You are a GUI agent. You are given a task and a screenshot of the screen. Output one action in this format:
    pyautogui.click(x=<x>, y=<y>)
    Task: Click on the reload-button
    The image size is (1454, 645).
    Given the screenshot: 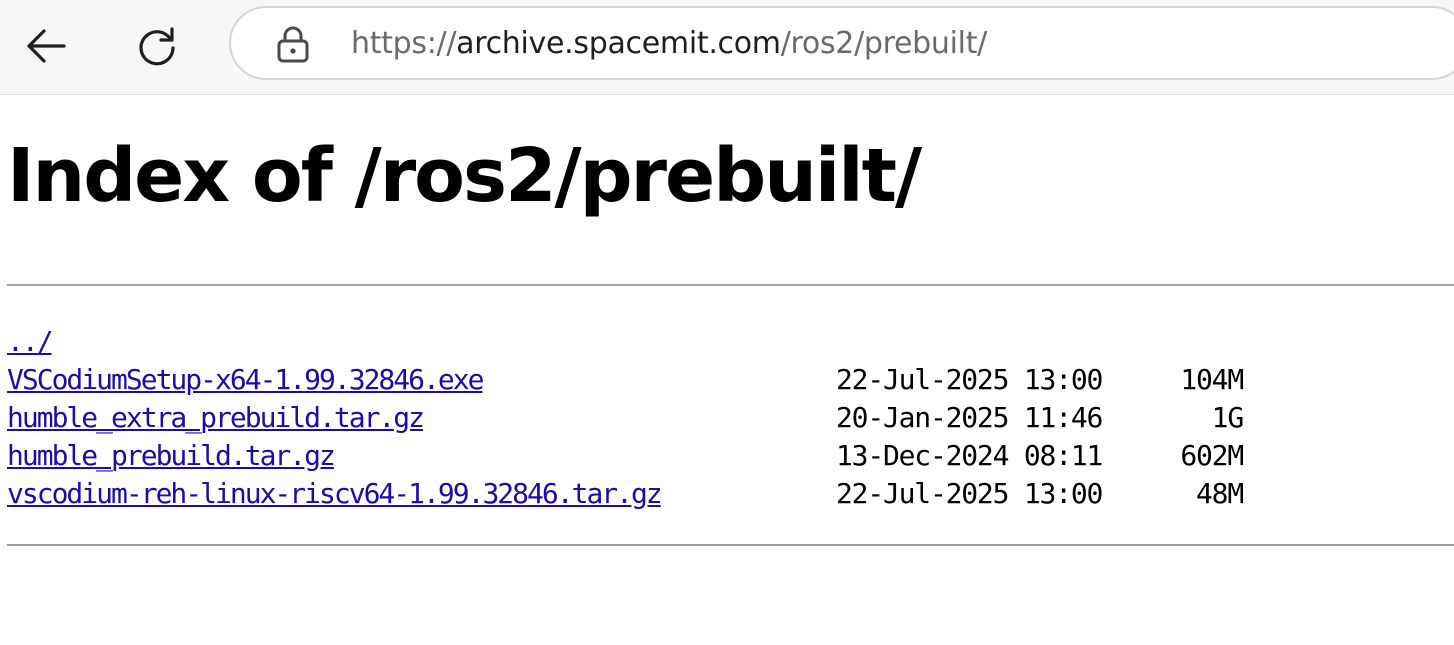 What is the action you would take?
    pyautogui.click(x=157, y=46)
    